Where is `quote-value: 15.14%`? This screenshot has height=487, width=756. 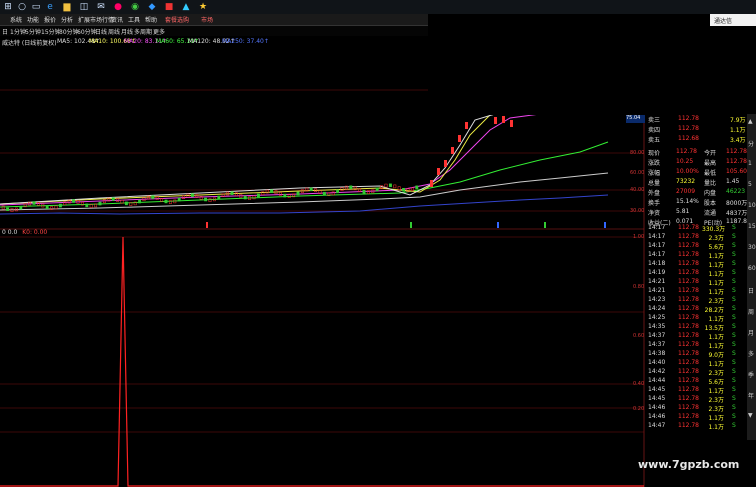 quote-value: 15.14% is located at coordinates (687, 201).